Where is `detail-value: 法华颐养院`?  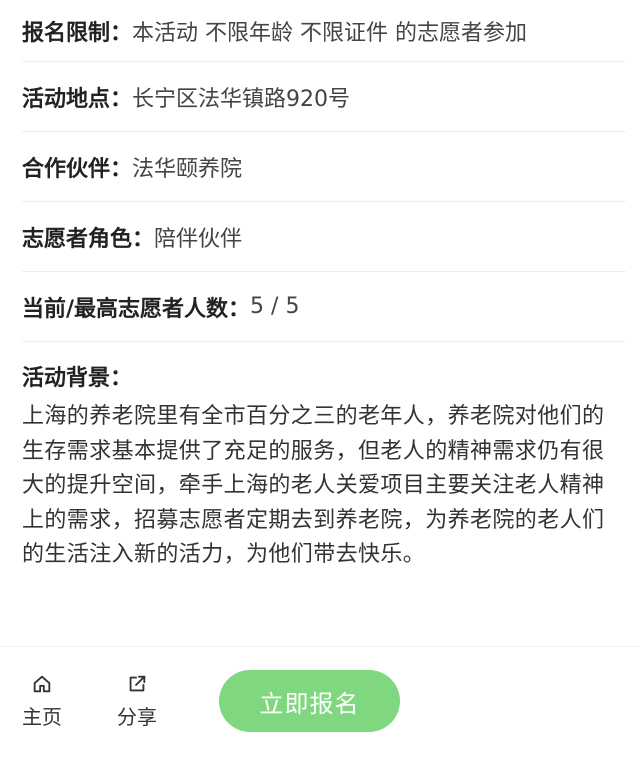
detail-value: 法华颐养院 is located at coordinates (187, 169).